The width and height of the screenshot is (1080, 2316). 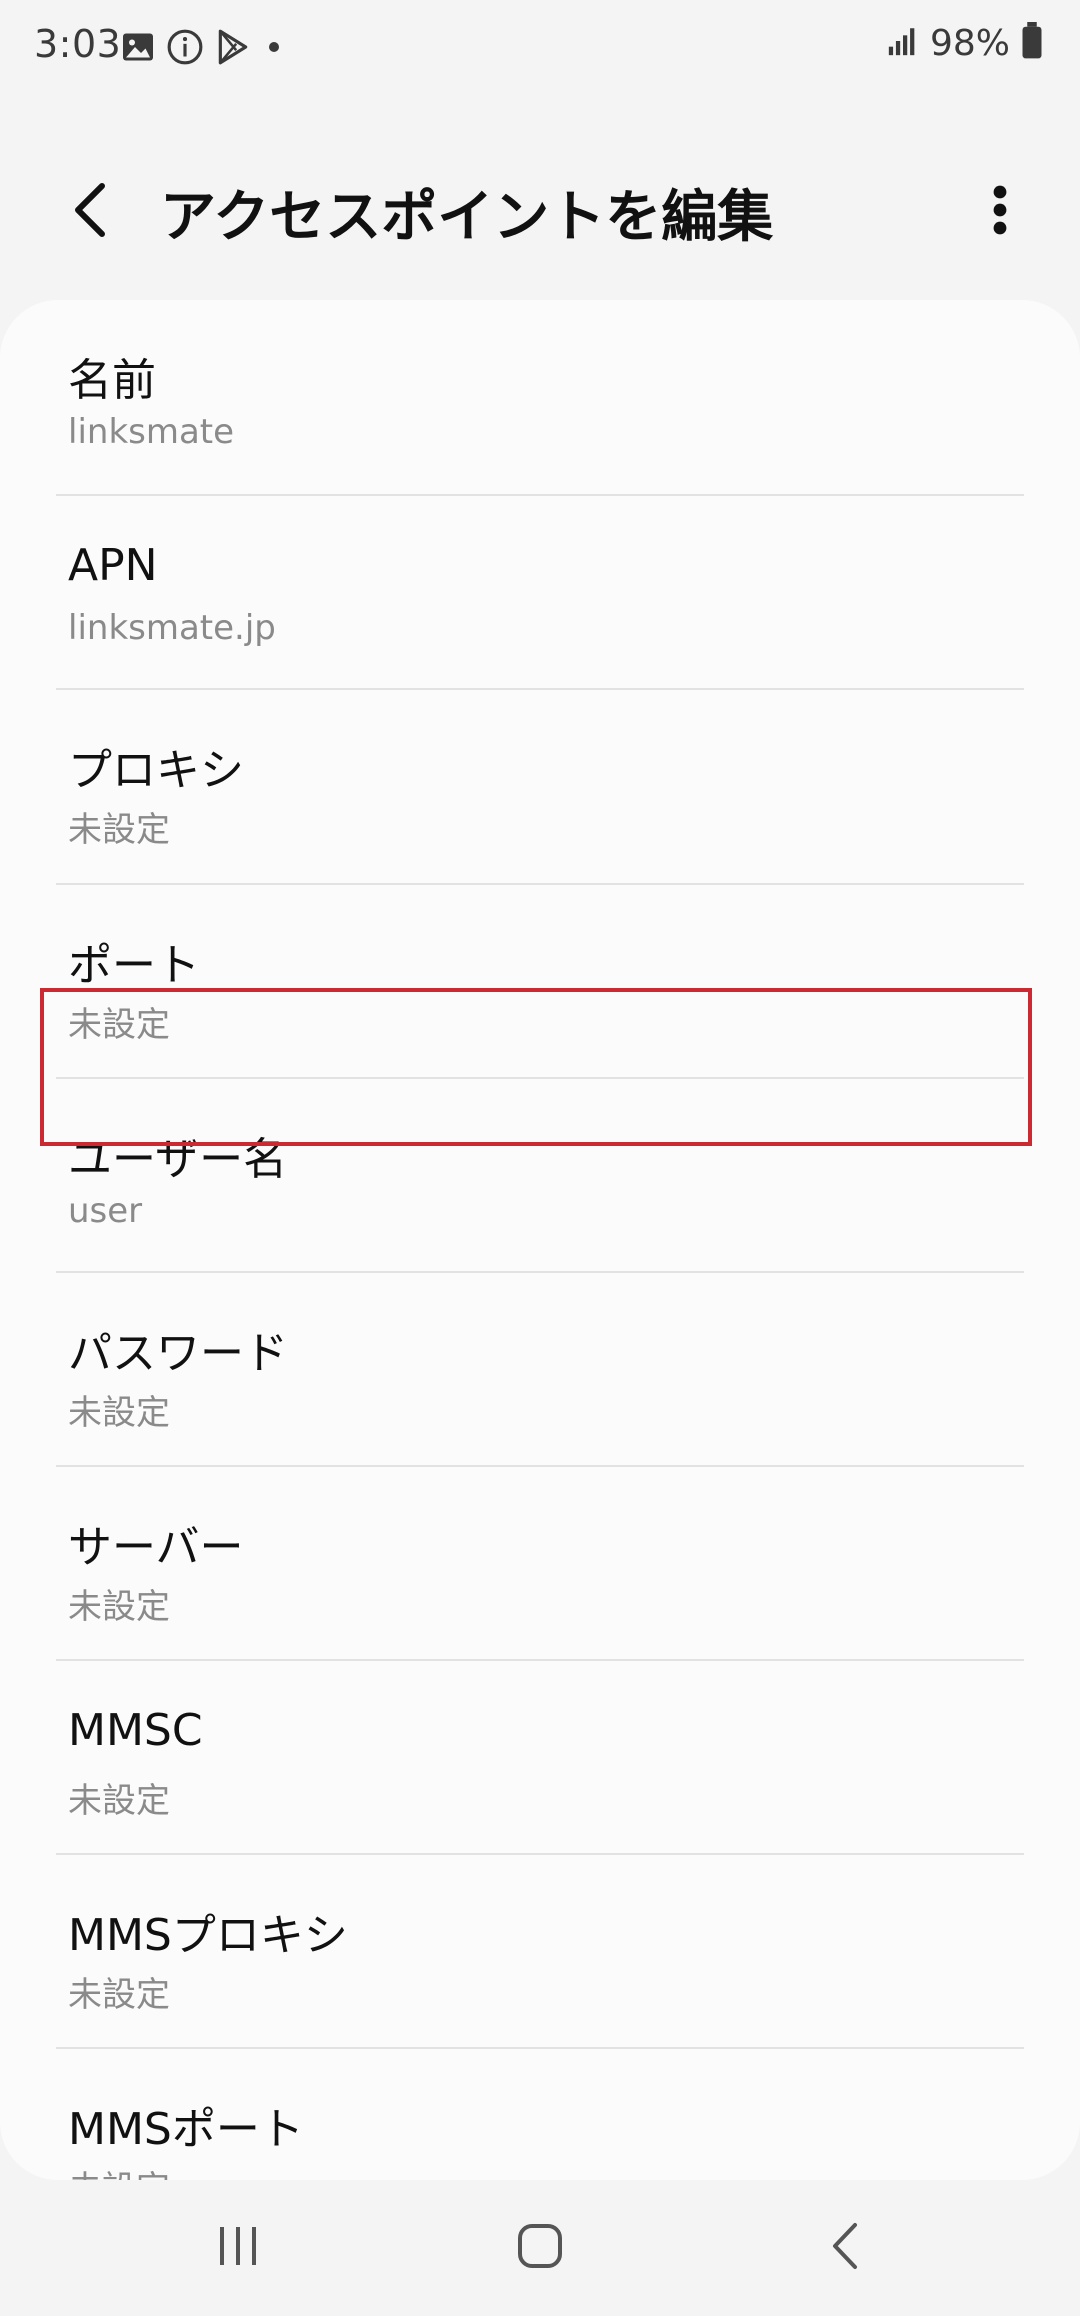 I want to click on list-item-mms-proxy: MMSプロキシ 未設定, so click(x=540, y=1952).